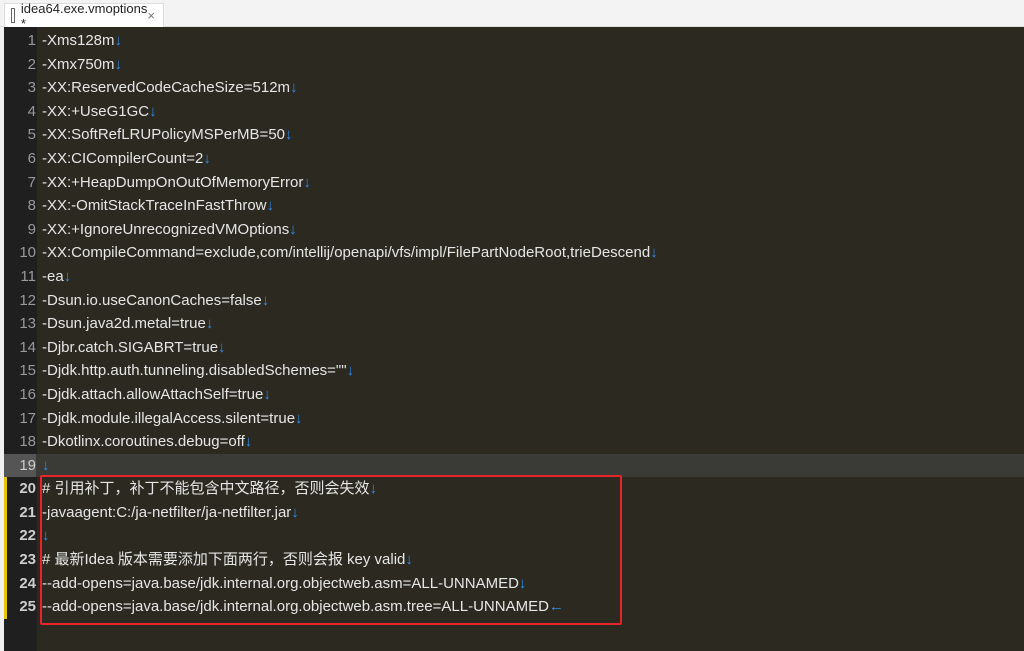 The image size is (1024, 651). I want to click on line-content: -Xms128m, so click(78, 40).